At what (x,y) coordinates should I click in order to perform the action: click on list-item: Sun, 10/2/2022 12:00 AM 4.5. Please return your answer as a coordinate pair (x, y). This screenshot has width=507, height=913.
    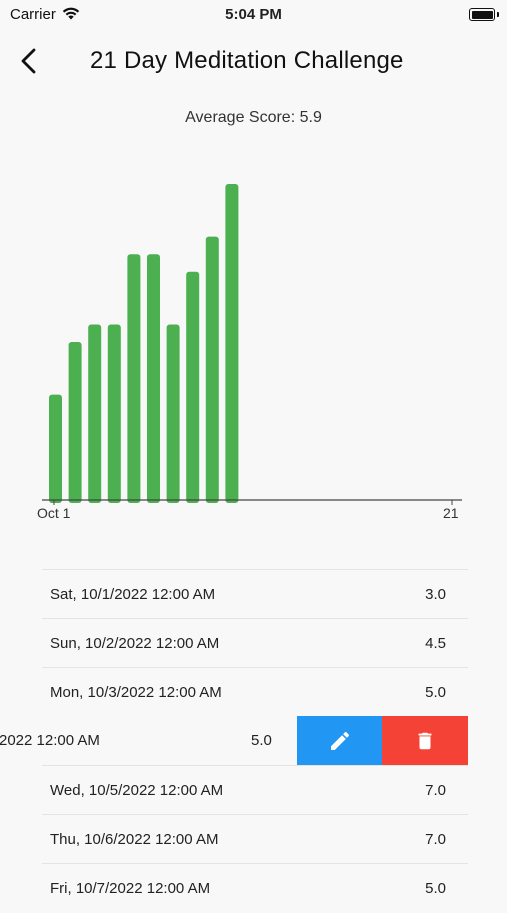
    Looking at the image, I should click on (255, 643).